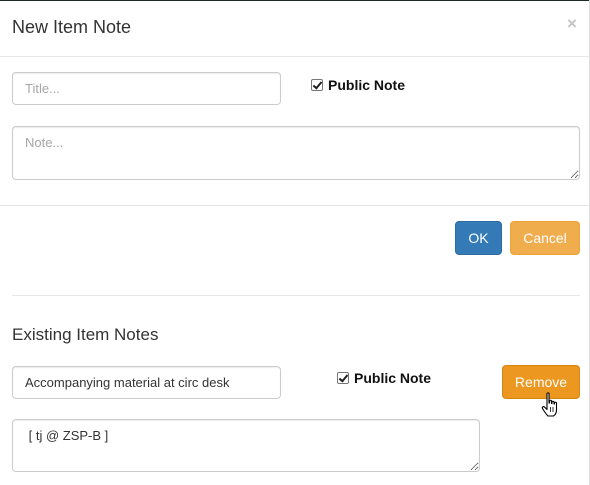 This screenshot has height=485, width=590. I want to click on hand-pointer-cursor-icon, so click(549, 404).